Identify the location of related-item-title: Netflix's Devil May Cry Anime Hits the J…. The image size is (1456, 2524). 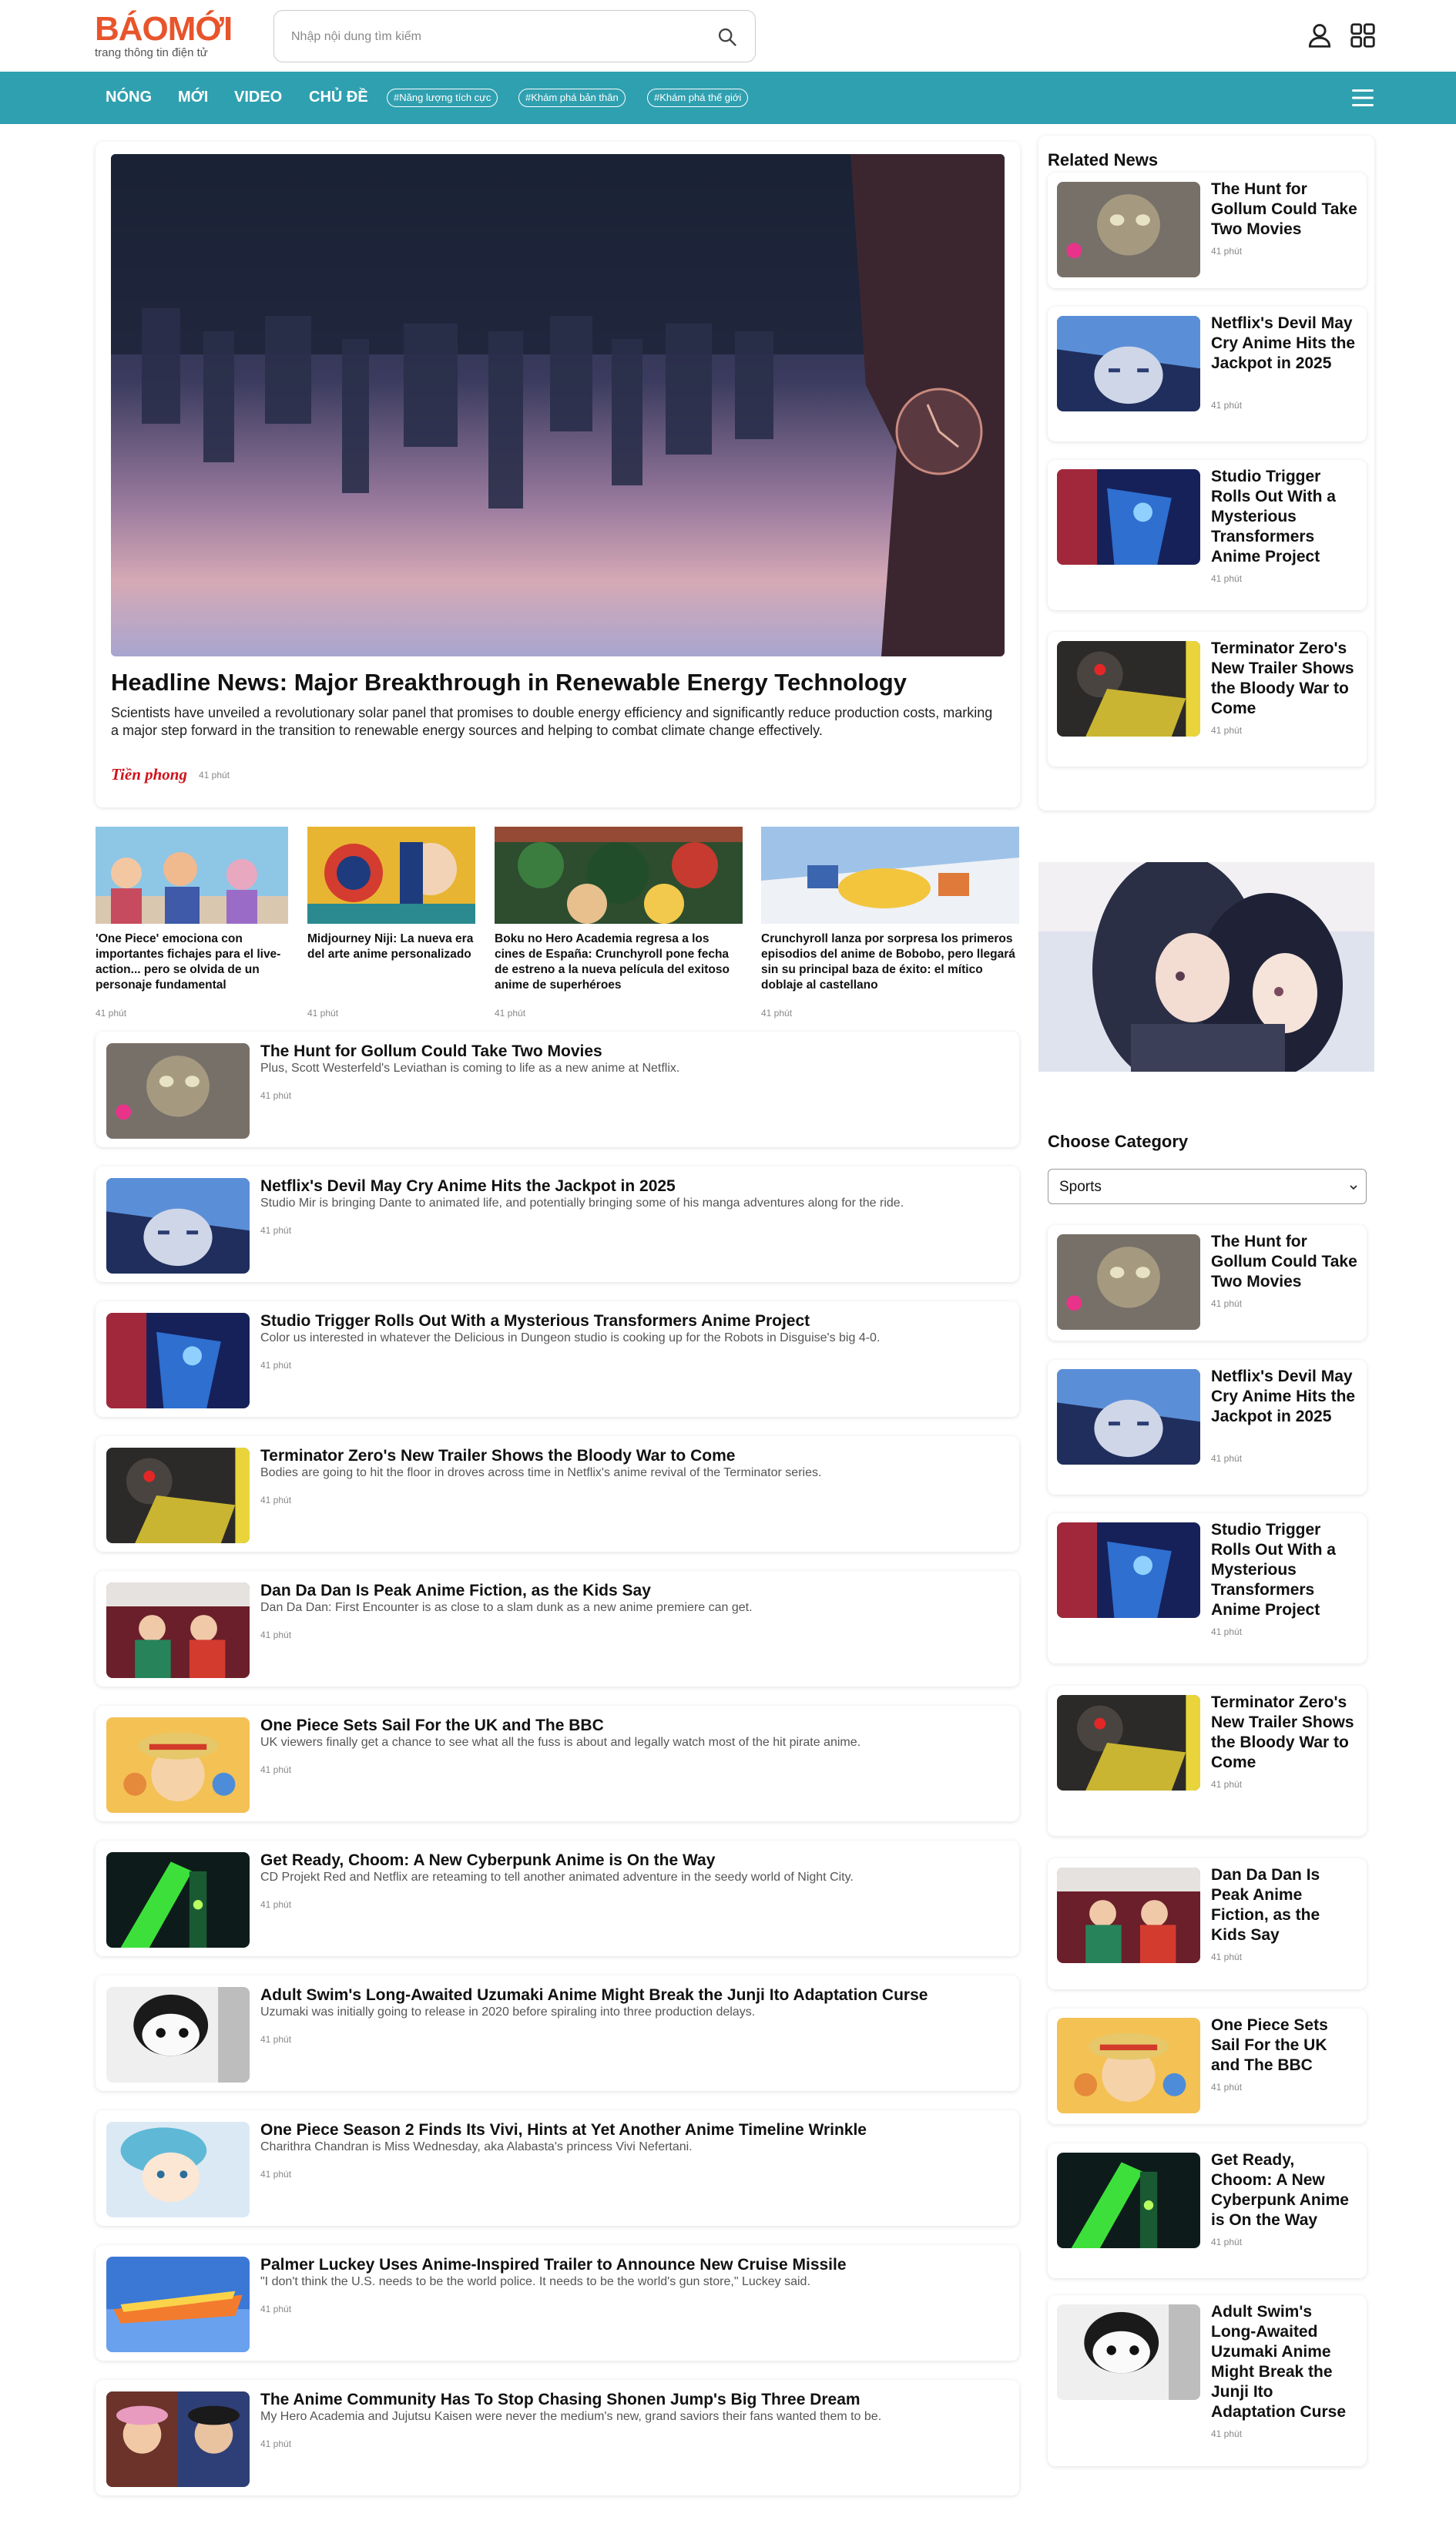
(1284, 344).